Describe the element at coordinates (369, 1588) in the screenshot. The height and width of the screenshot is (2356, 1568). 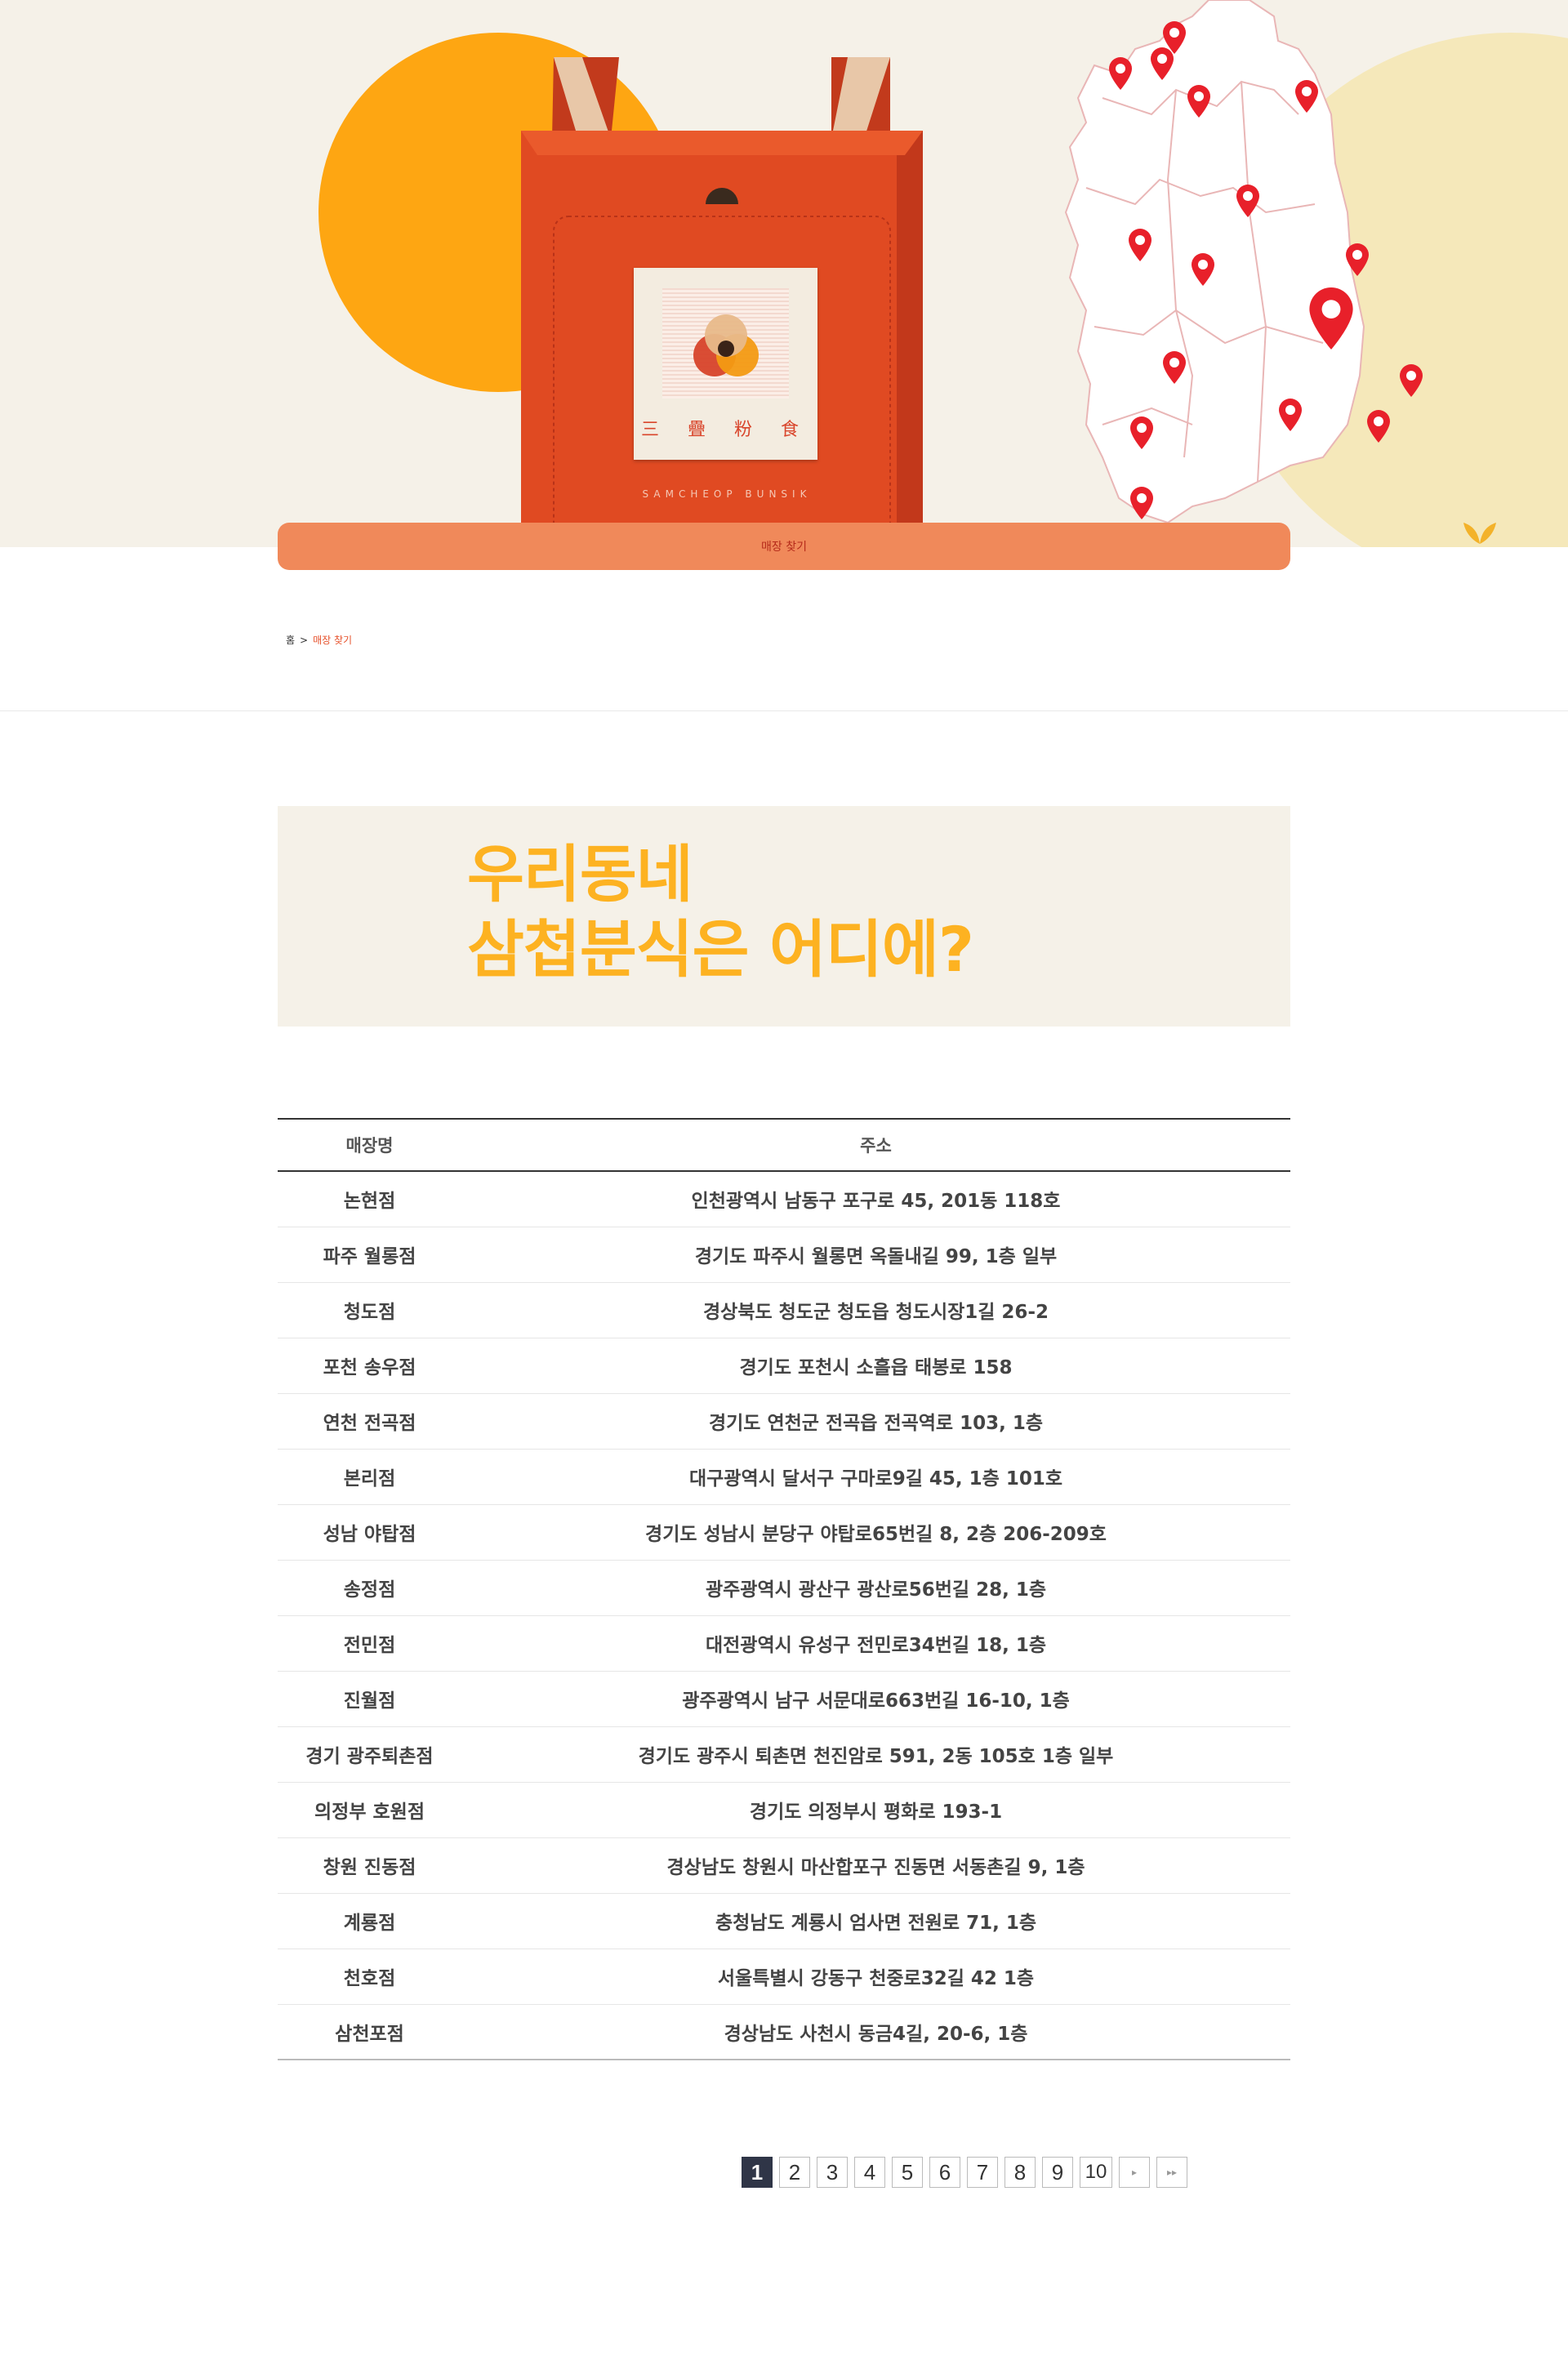
I see `store-name: 송정점` at that location.